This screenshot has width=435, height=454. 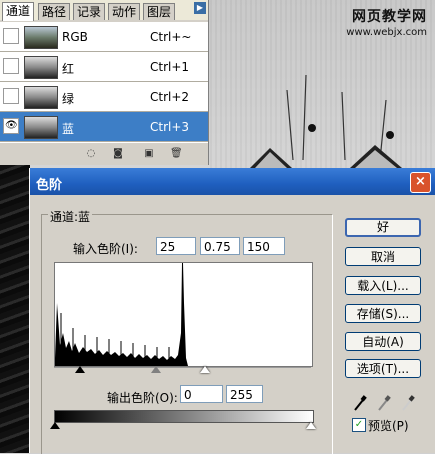 What do you see at coordinates (383, 341) in the screenshot?
I see `auto-button: 自动(A)` at bounding box center [383, 341].